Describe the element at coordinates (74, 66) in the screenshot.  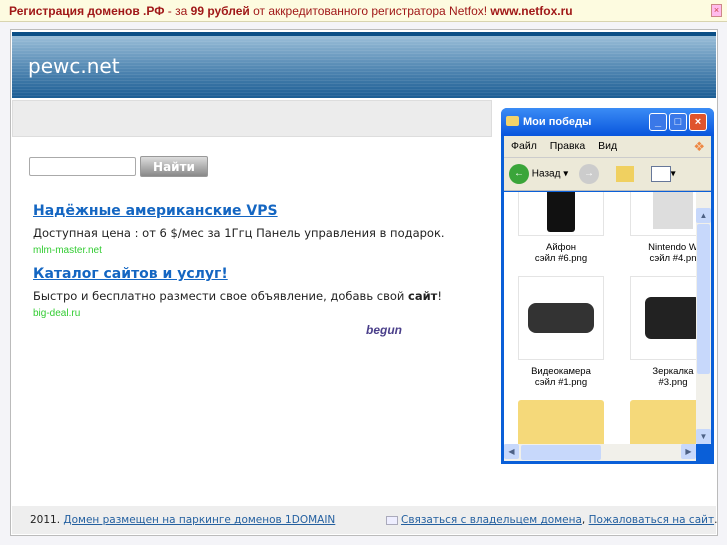
I see `site-title: pewc.net` at that location.